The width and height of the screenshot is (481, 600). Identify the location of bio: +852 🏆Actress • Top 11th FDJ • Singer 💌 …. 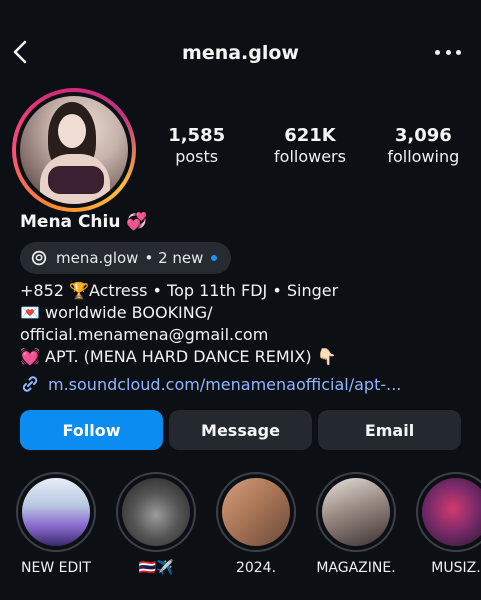
(245, 324).